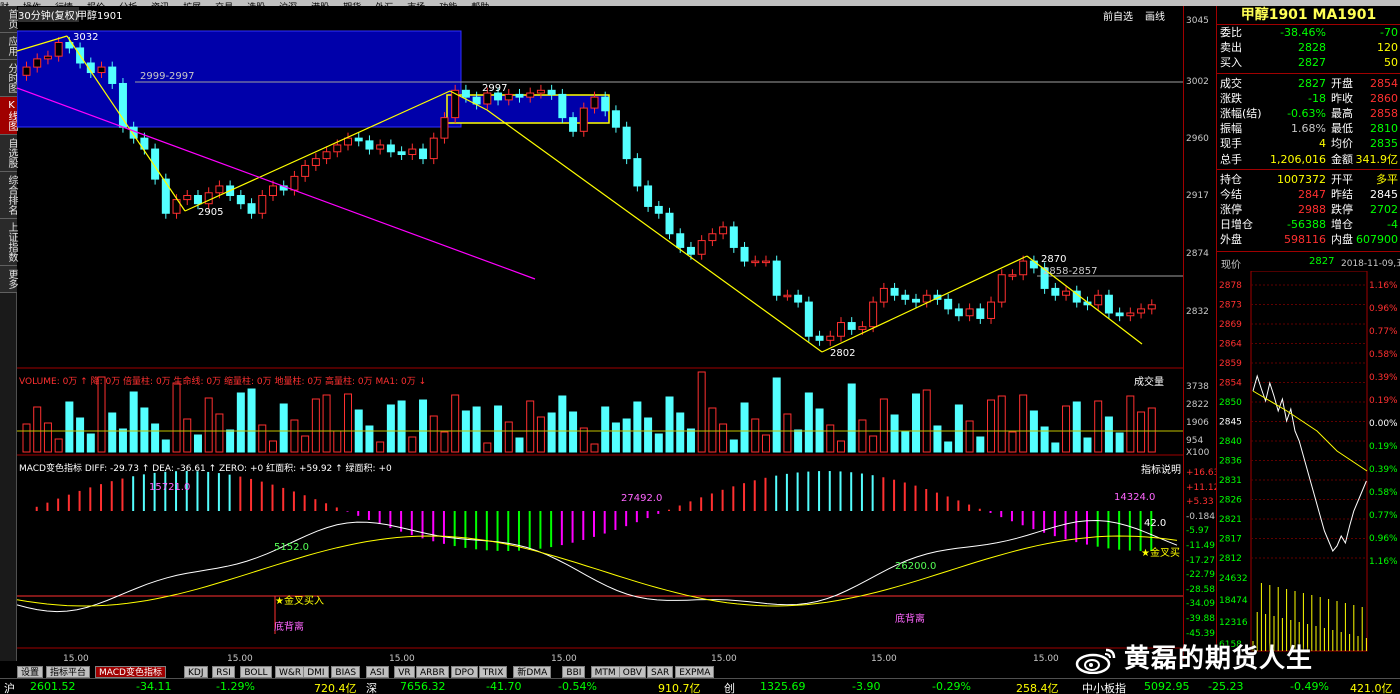 The height and width of the screenshot is (694, 1400). I want to click on toolbar-back-button: 前自选, so click(1118, 15).